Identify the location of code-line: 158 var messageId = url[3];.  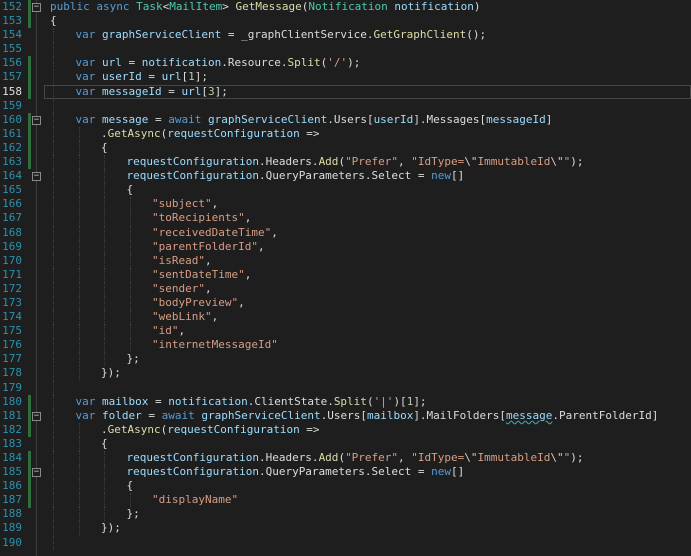
(345, 91).